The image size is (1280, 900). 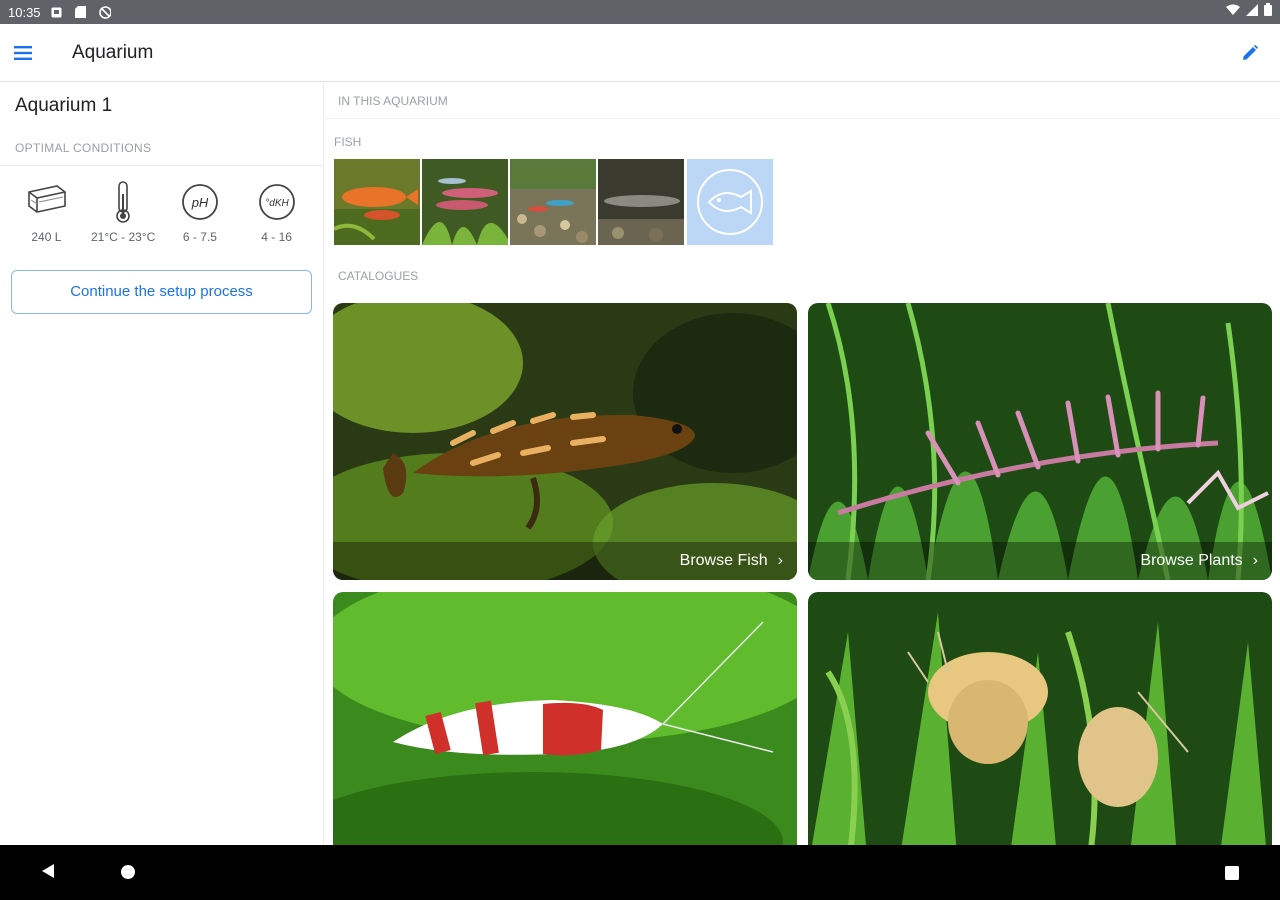 What do you see at coordinates (802, 202) in the screenshot?
I see `fish-thumbnails` at bounding box center [802, 202].